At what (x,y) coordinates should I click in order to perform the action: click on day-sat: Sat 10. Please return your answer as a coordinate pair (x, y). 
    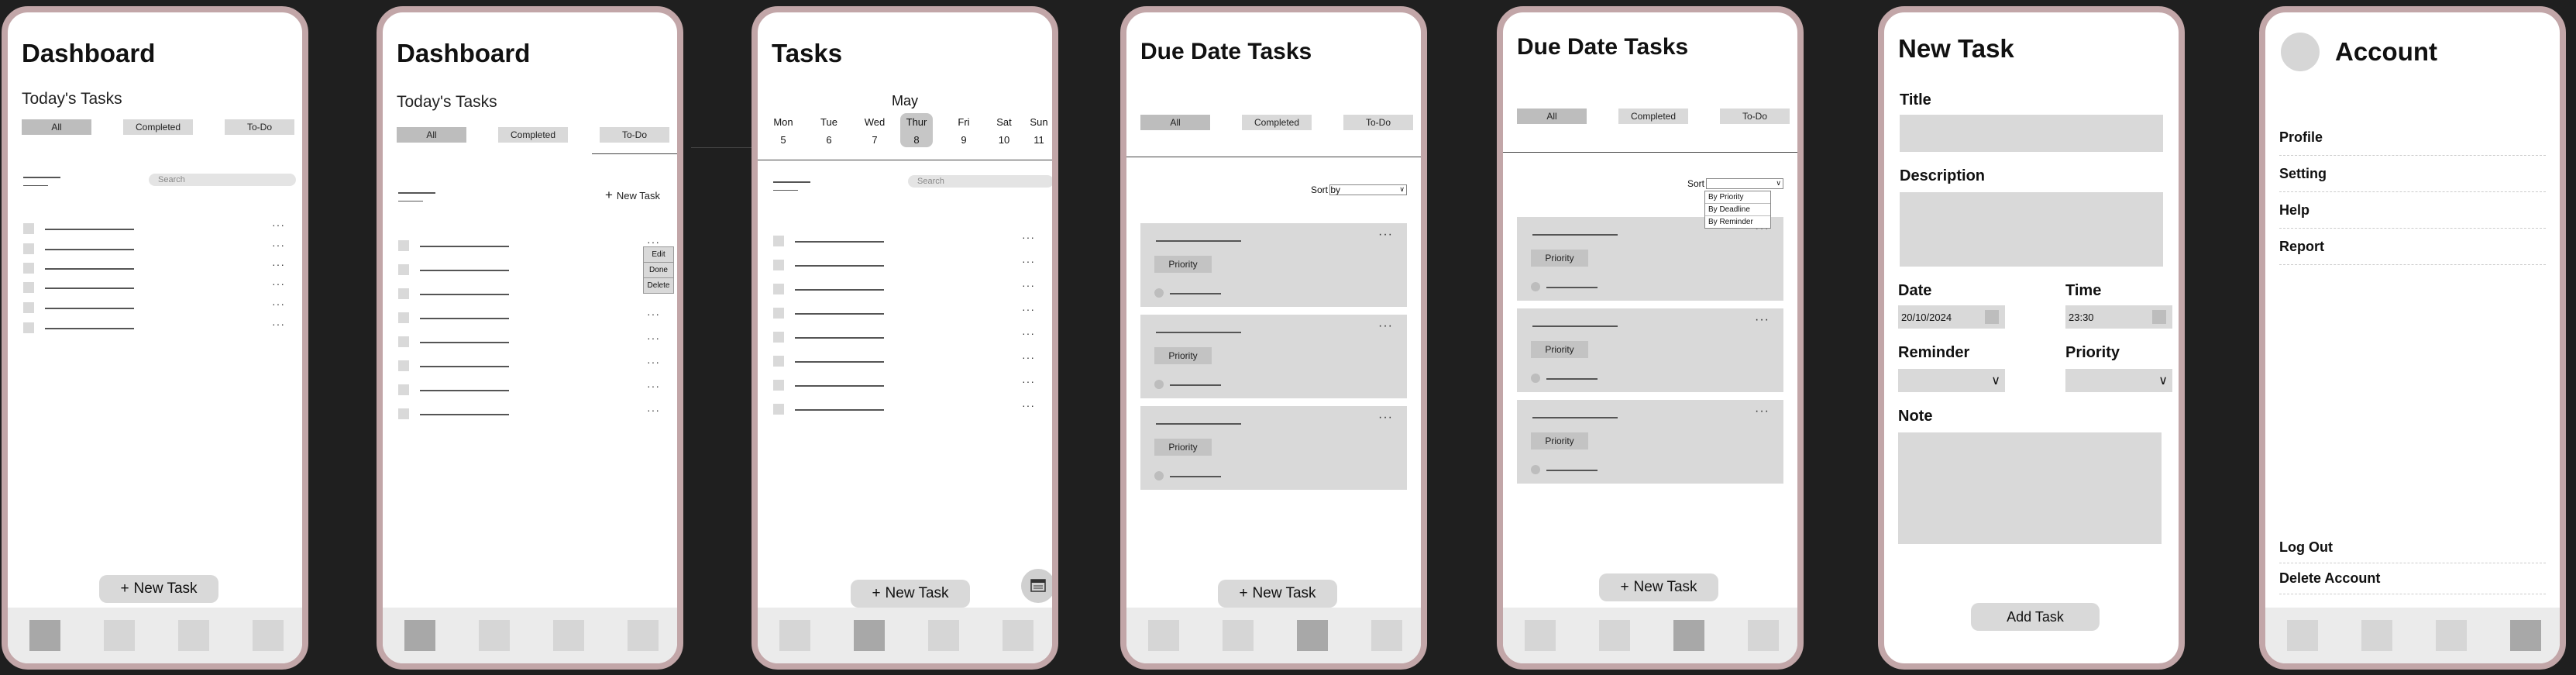
    Looking at the image, I should click on (1004, 131).